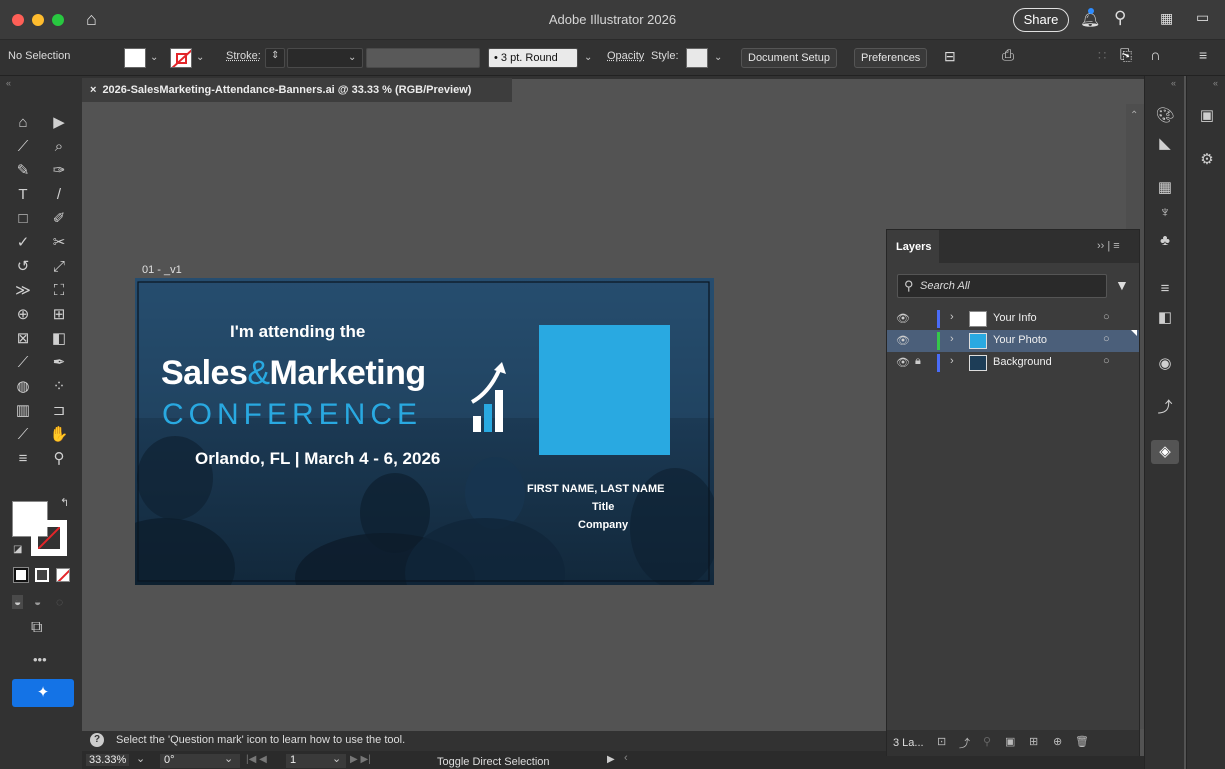  I want to click on mesh-tool-icon: ⊠, so click(23, 339).